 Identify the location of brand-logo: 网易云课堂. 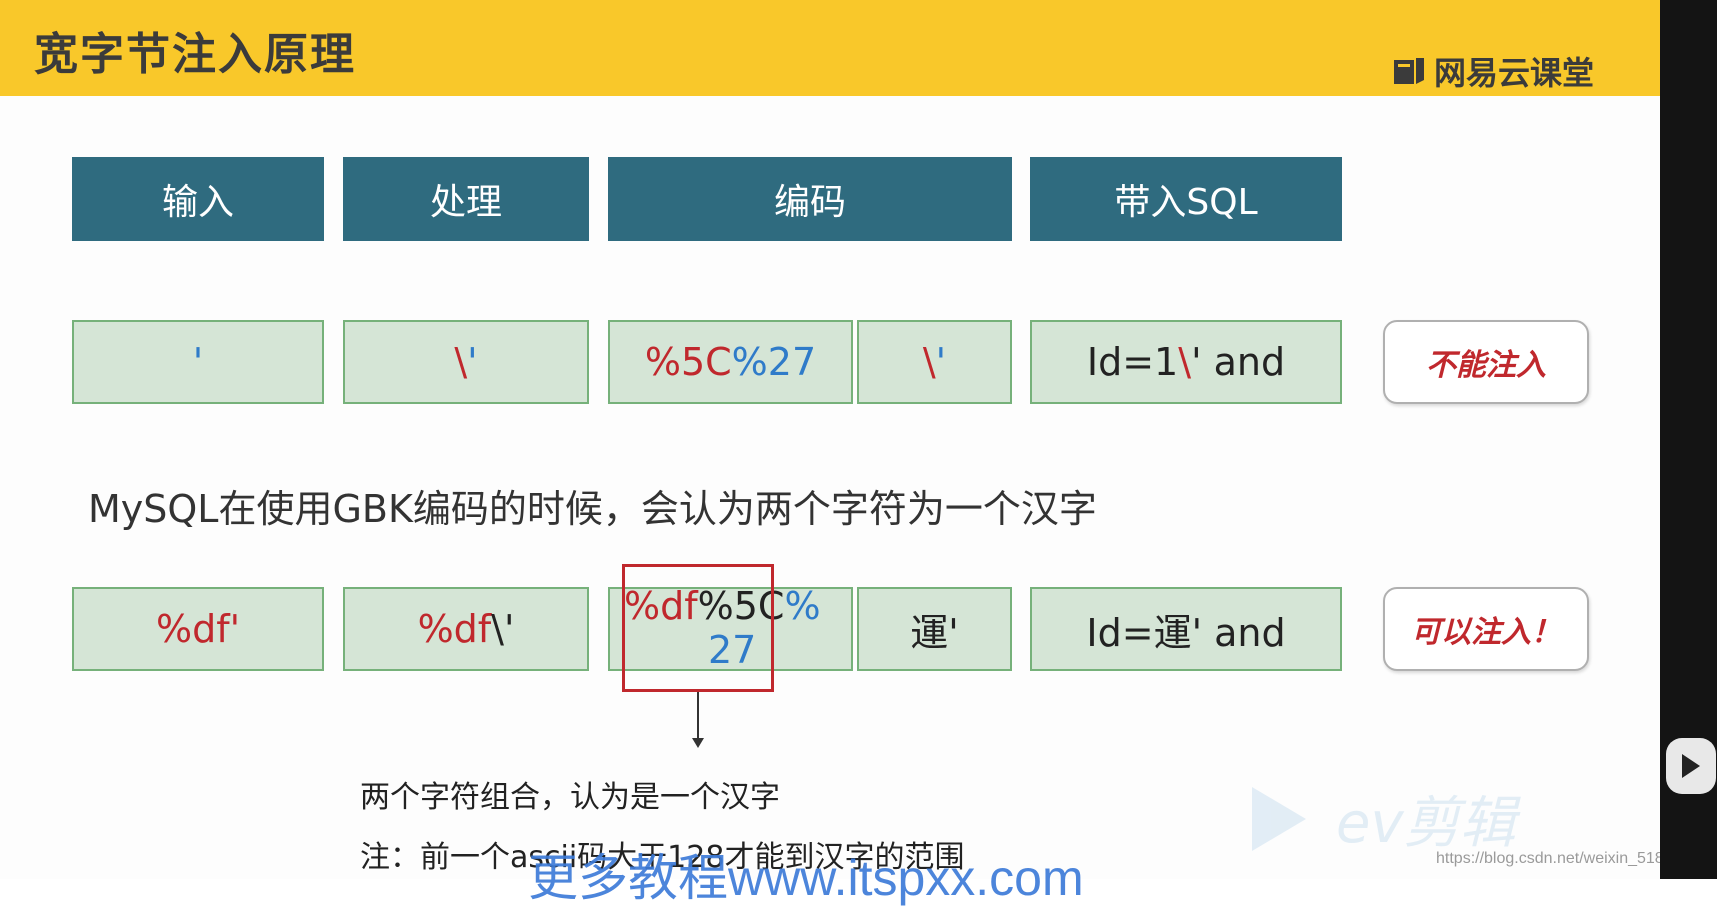
(1493, 71).